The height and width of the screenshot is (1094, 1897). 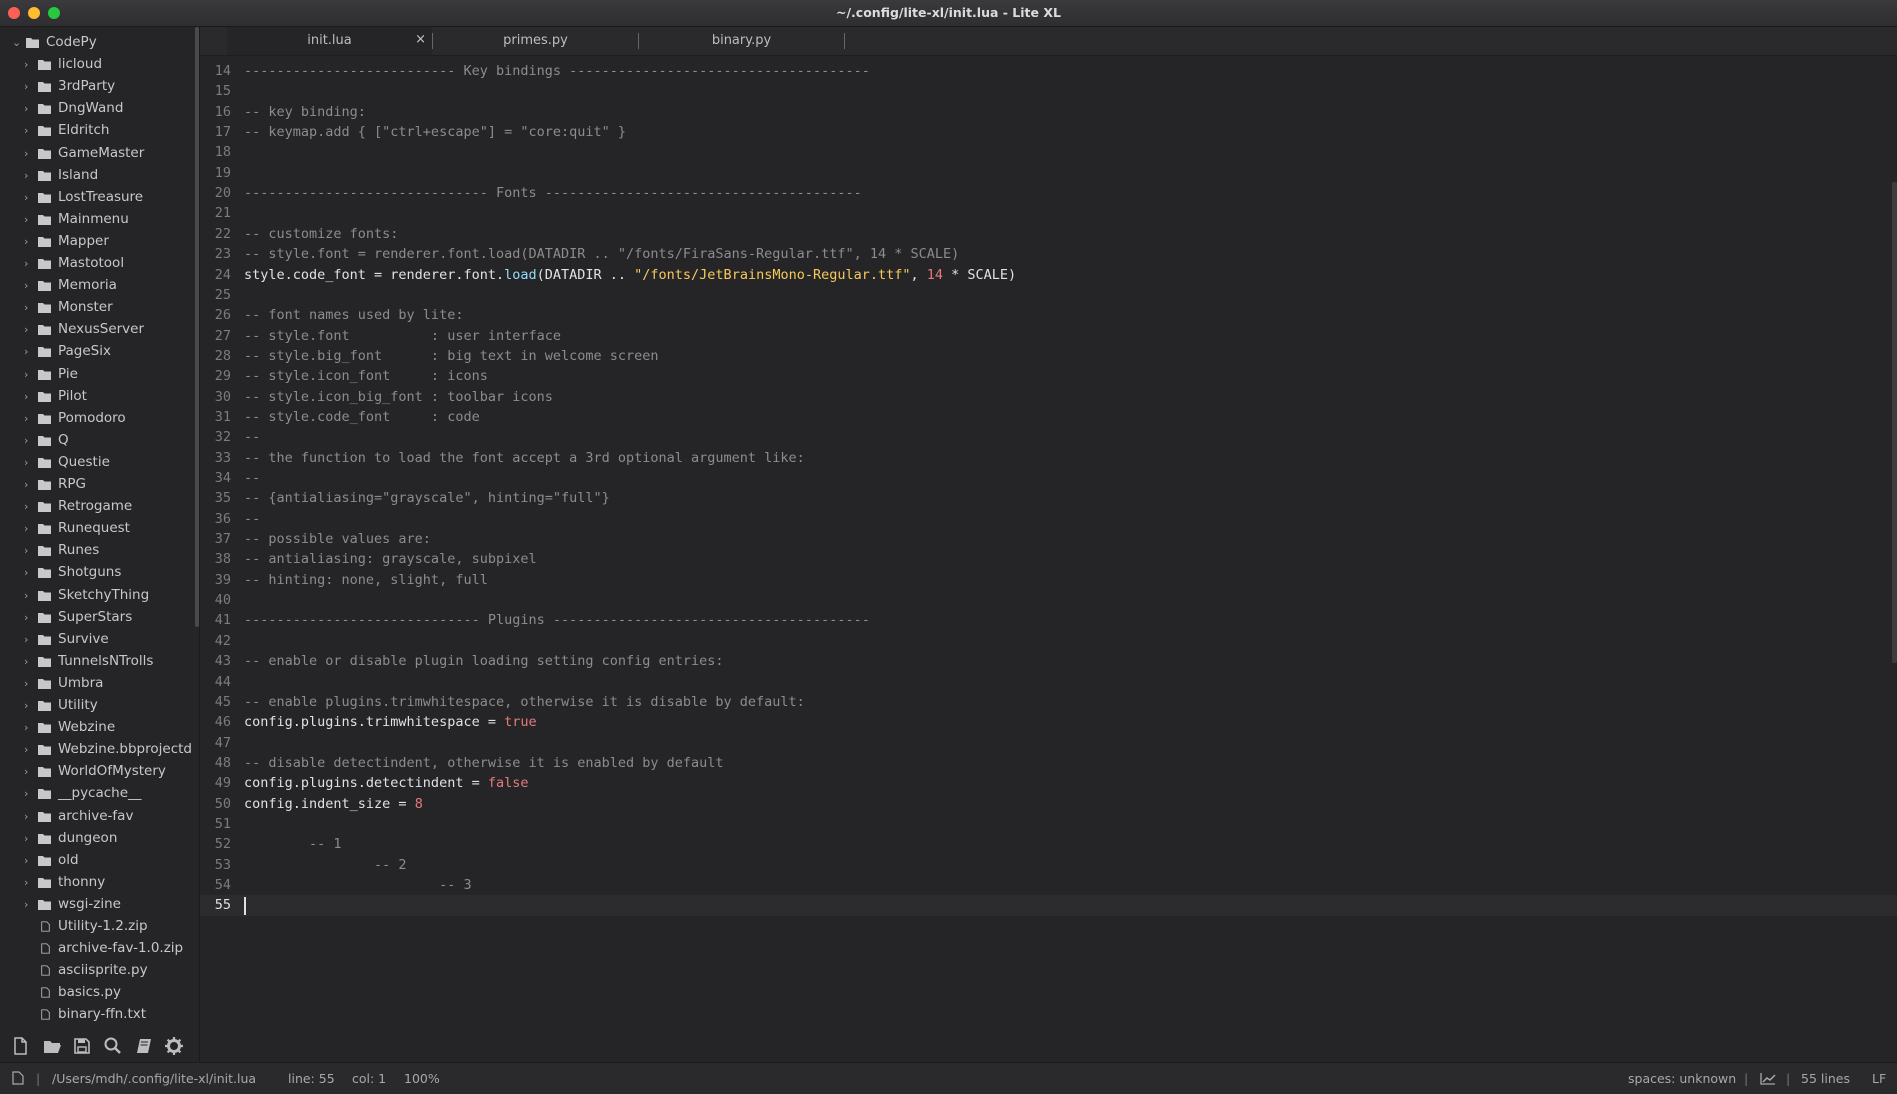 What do you see at coordinates (1048, 722) in the screenshot?
I see `code-line: 46 config.plugins.trimwhitespace = true` at bounding box center [1048, 722].